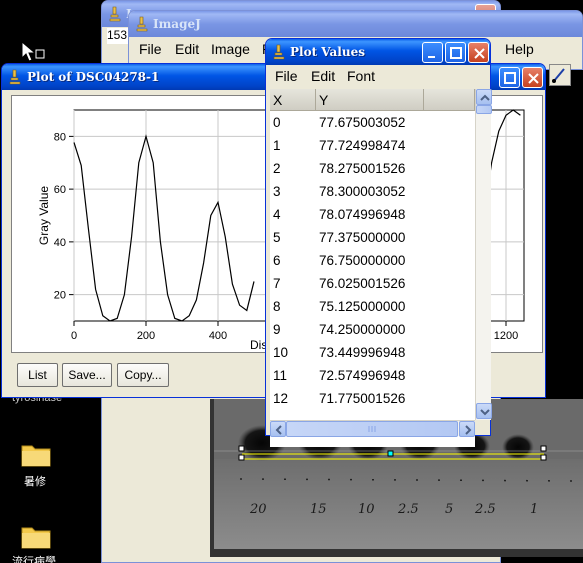  Describe the element at coordinates (278, 429) in the screenshot. I see `scroll-left-button` at that location.